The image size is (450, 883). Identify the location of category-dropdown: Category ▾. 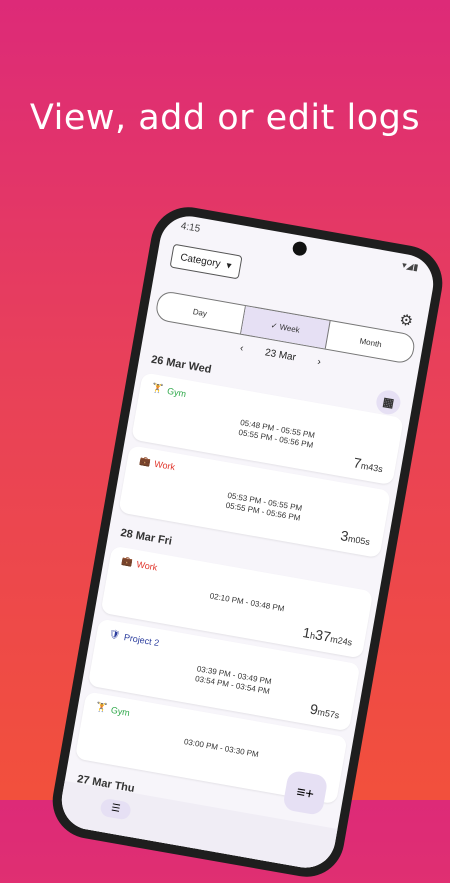
(206, 261).